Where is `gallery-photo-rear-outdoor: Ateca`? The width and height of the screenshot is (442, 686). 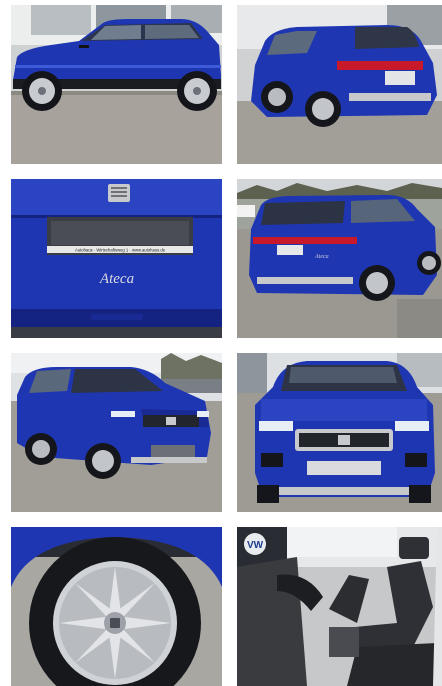
gallery-photo-rear-outdoor: Ateca is located at coordinates (339, 258).